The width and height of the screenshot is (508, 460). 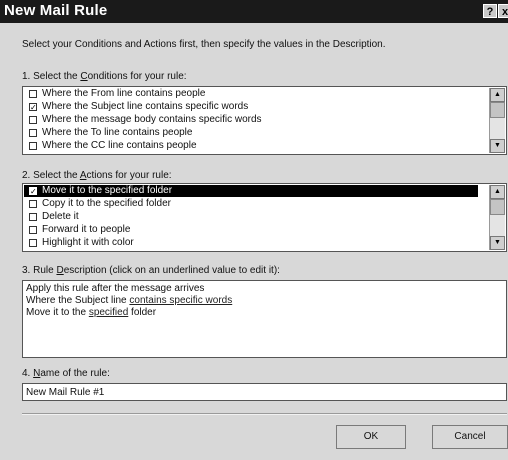 What do you see at coordinates (264, 414) in the screenshot?
I see `divider` at bounding box center [264, 414].